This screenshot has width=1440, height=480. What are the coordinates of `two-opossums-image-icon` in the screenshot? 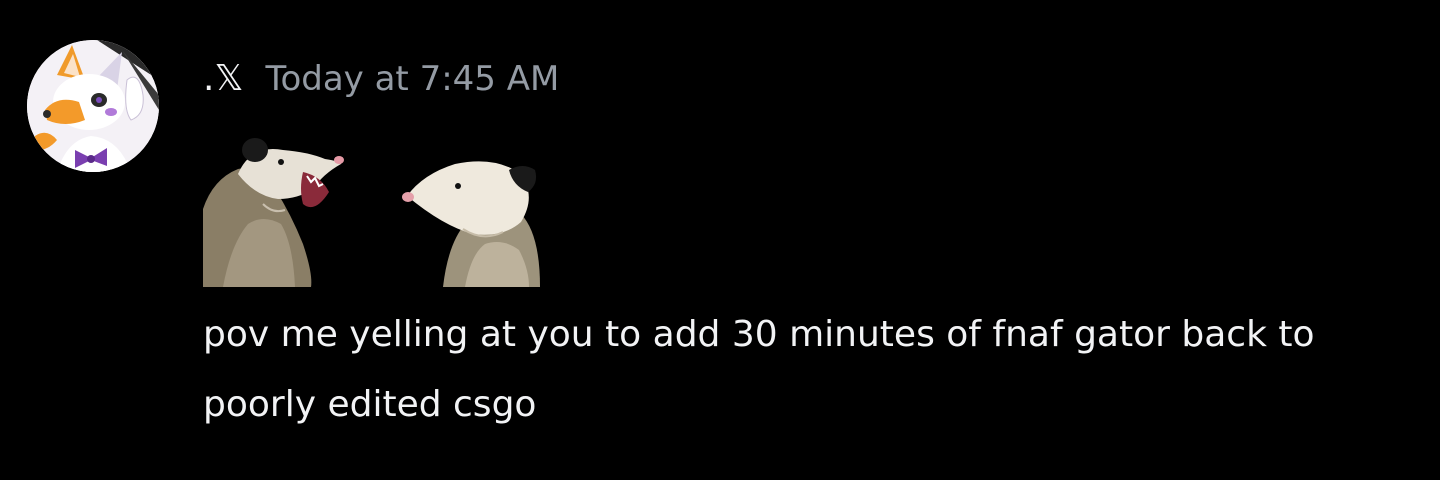 It's located at (371, 210).